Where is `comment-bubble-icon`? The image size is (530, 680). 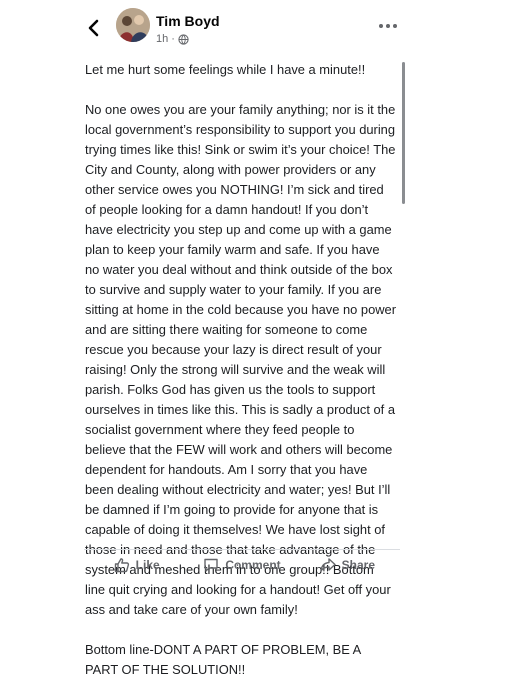
comment-bubble-icon is located at coordinates (211, 565).